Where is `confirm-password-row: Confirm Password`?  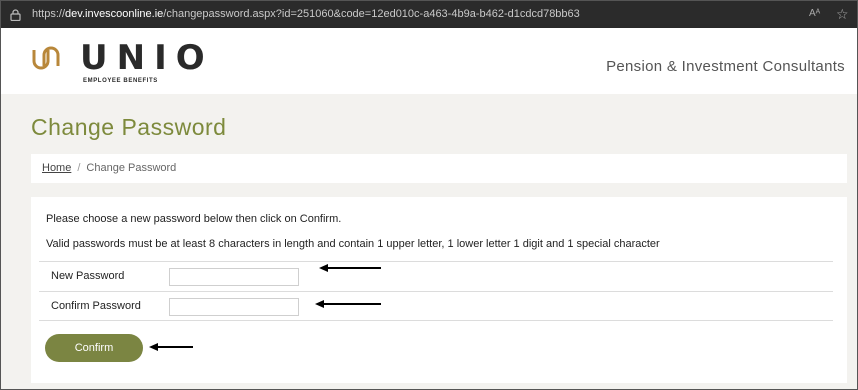 confirm-password-row: Confirm Password is located at coordinates (436, 306).